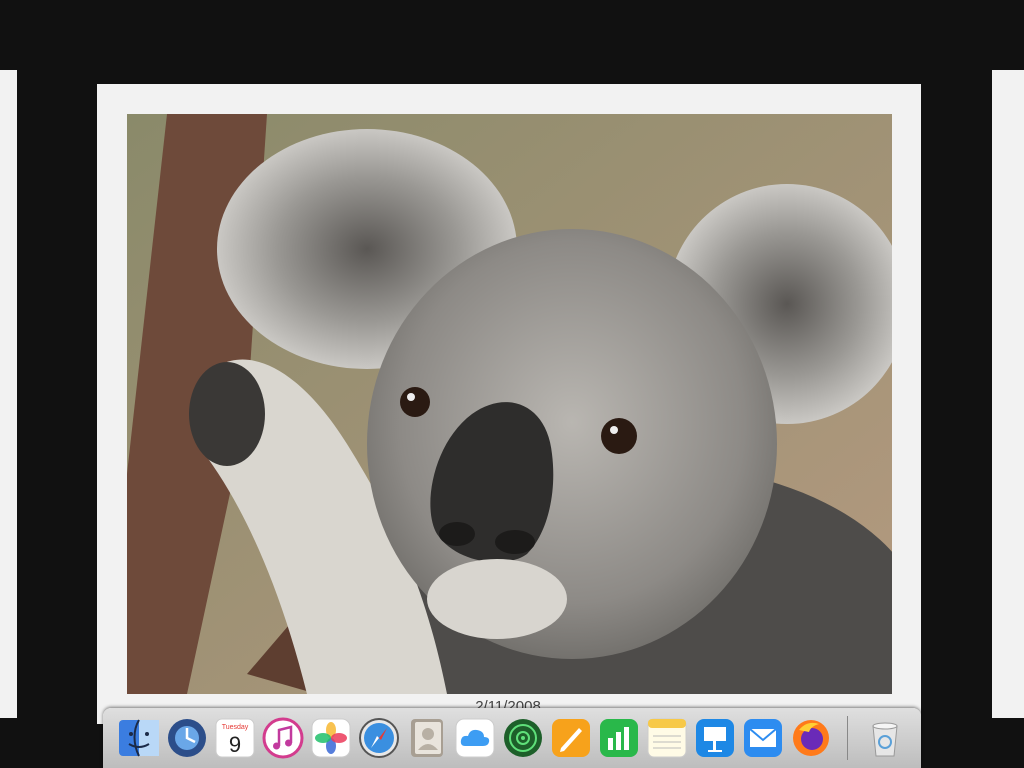  I want to click on finder-icon, so click(139, 738).